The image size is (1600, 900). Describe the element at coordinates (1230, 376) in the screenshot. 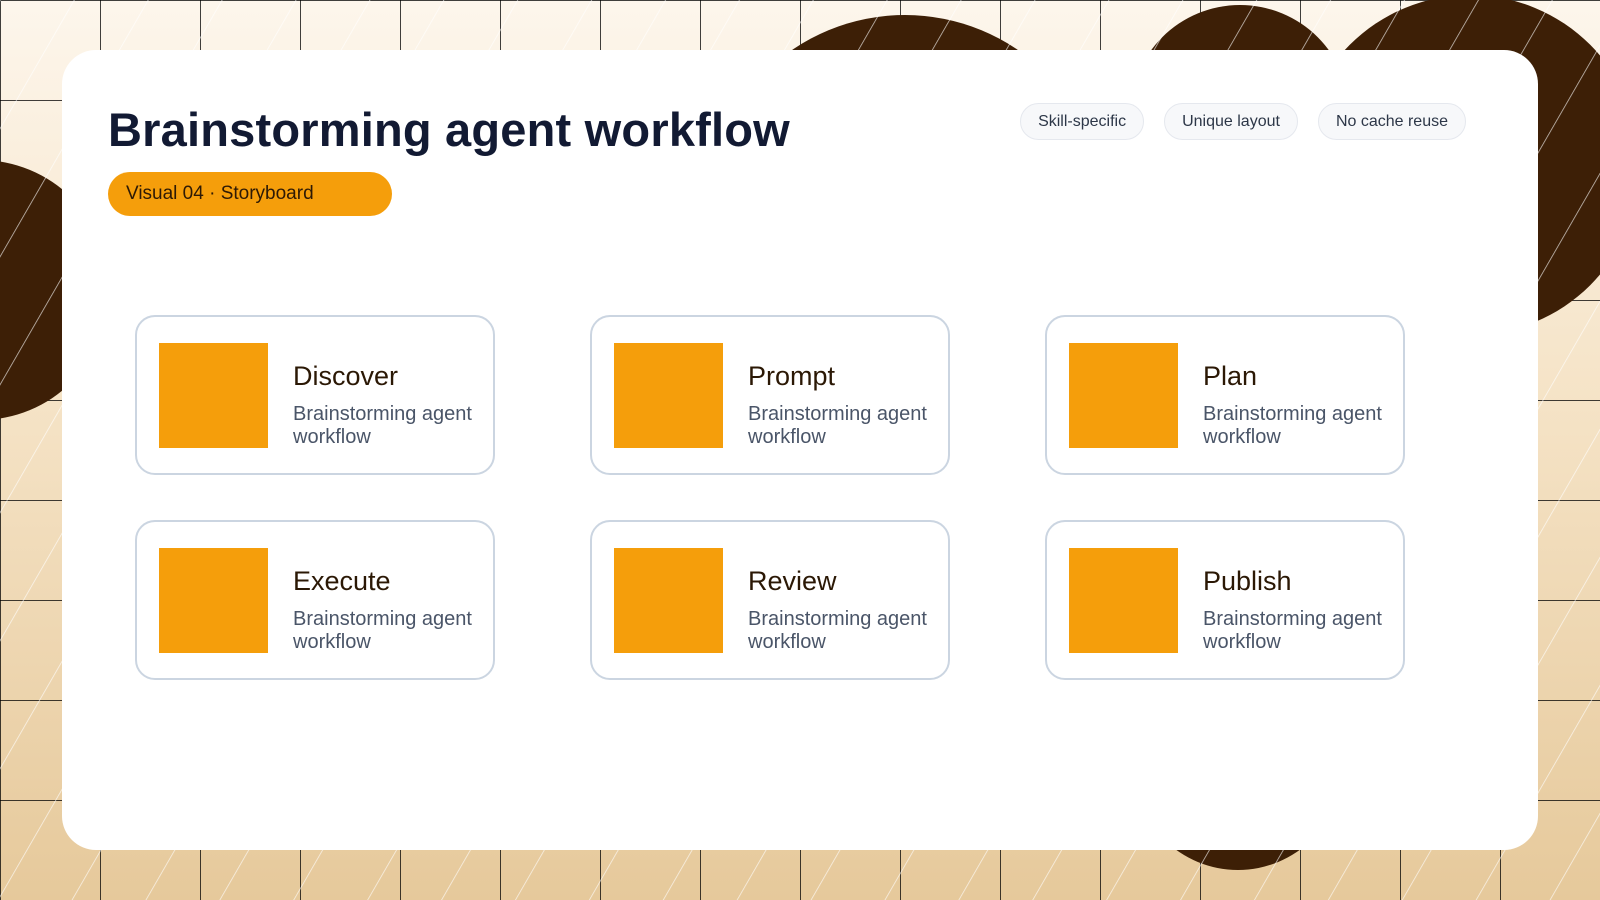

I see `step-title: Plan` at that location.